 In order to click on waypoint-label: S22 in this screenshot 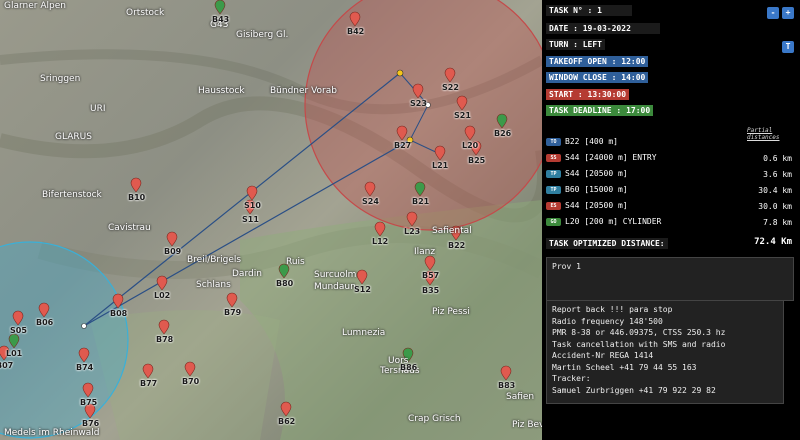, I will do `click(450, 87)`.